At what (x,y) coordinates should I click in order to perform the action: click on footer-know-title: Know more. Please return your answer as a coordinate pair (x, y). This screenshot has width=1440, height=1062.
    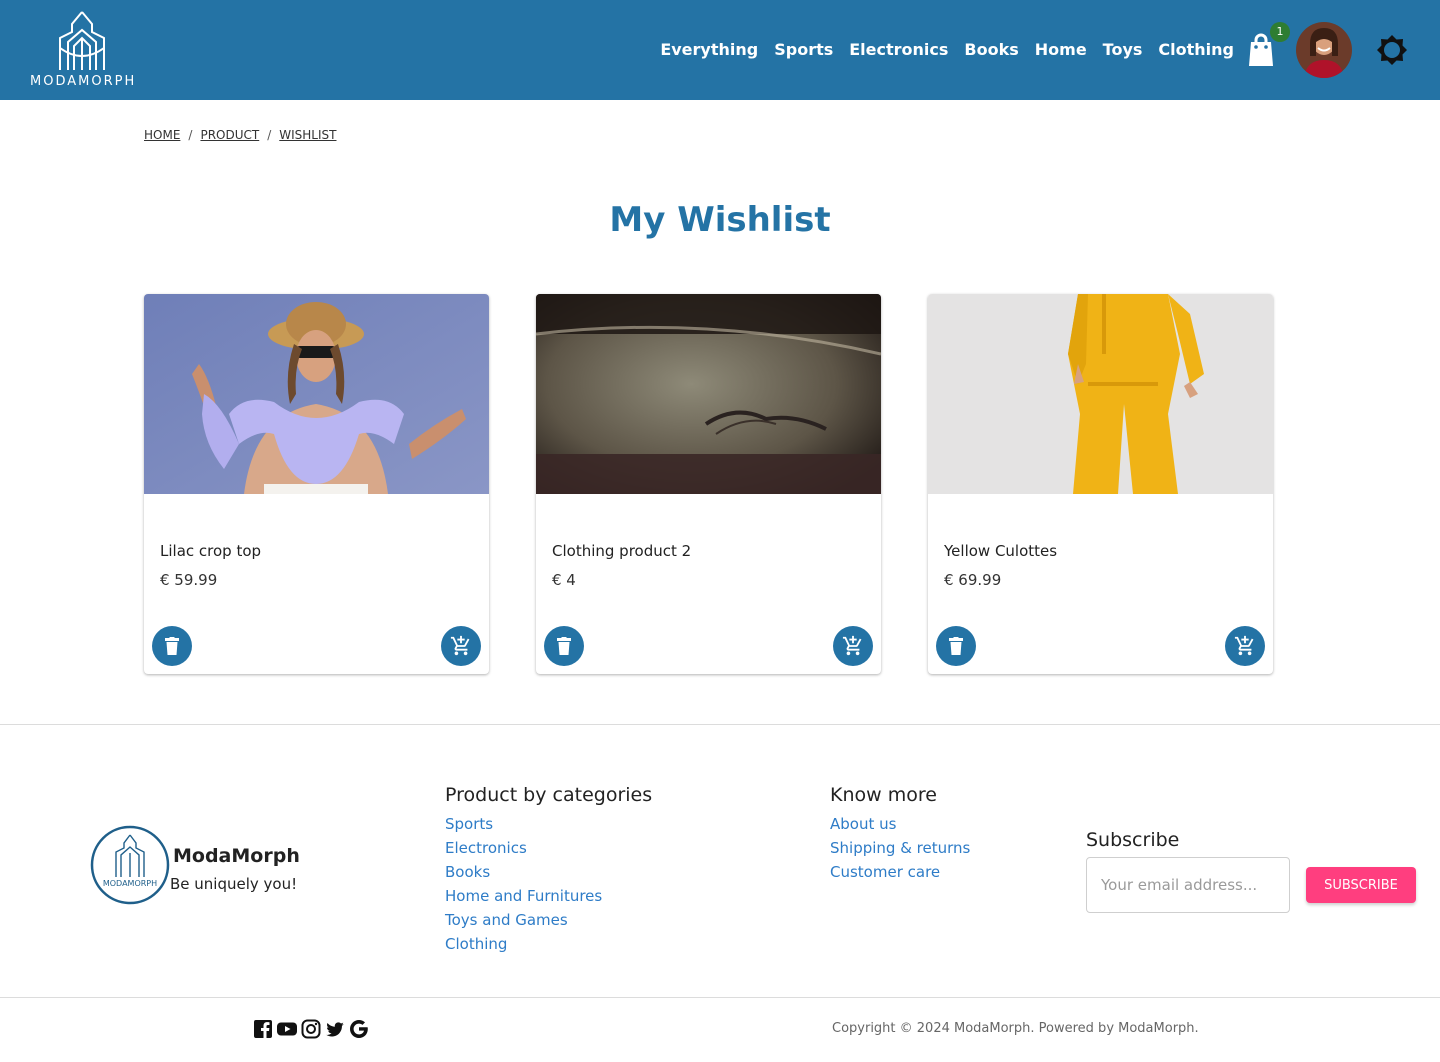
    Looking at the image, I should click on (883, 795).